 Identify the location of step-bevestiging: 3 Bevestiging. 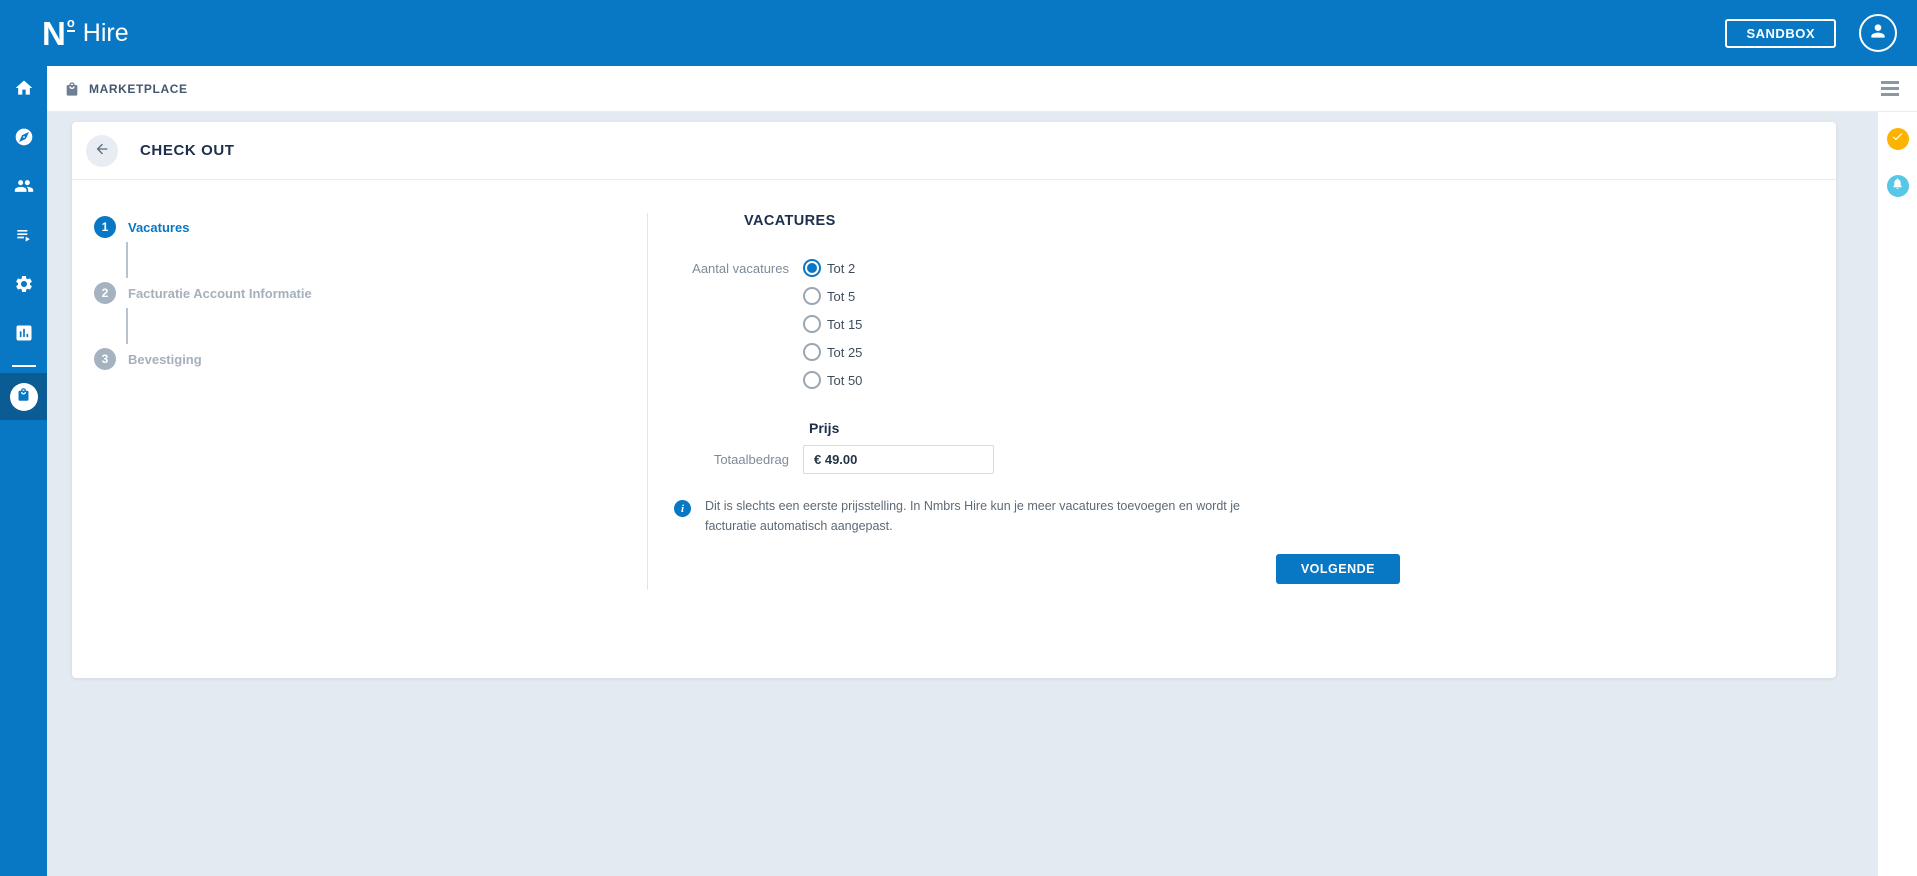
(370, 359).